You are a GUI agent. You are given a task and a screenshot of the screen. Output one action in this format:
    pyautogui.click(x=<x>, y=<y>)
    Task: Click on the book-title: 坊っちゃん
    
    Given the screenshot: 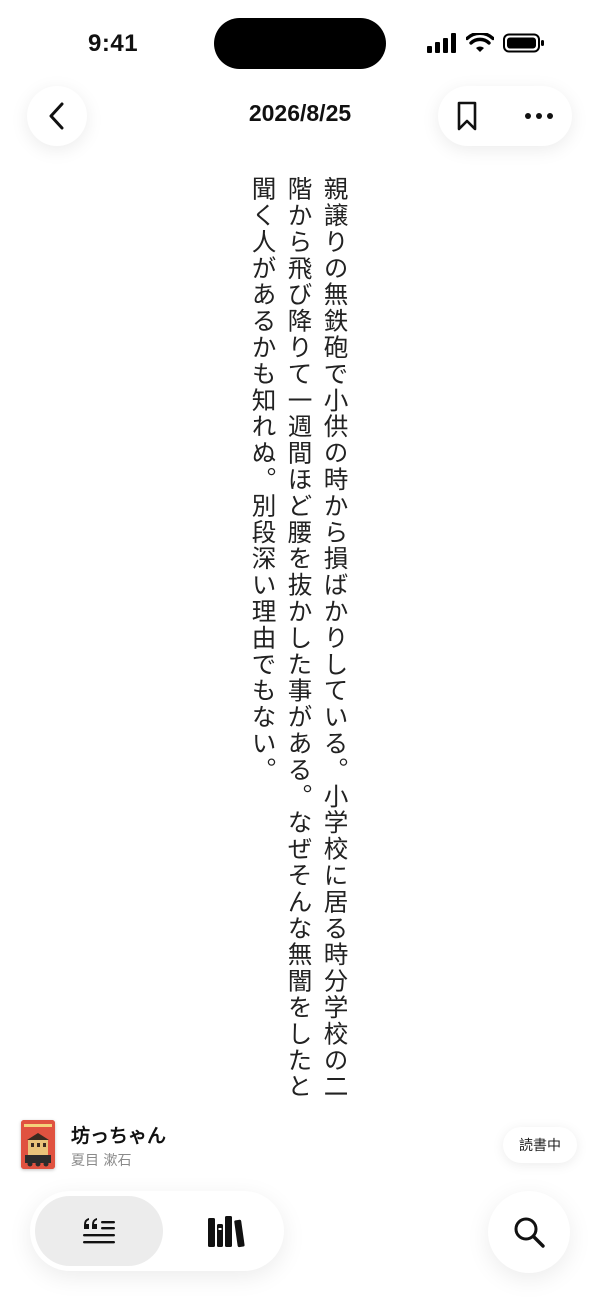 What is the action you would take?
    pyautogui.click(x=118, y=1134)
    